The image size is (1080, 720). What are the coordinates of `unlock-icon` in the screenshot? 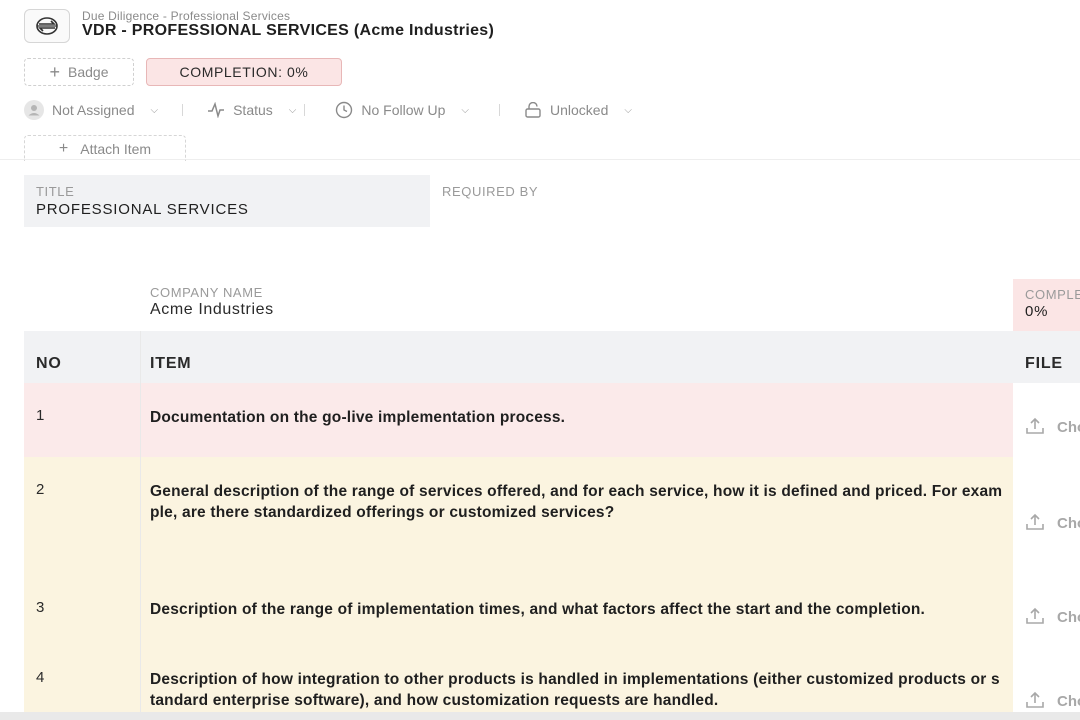 It's located at (533, 110).